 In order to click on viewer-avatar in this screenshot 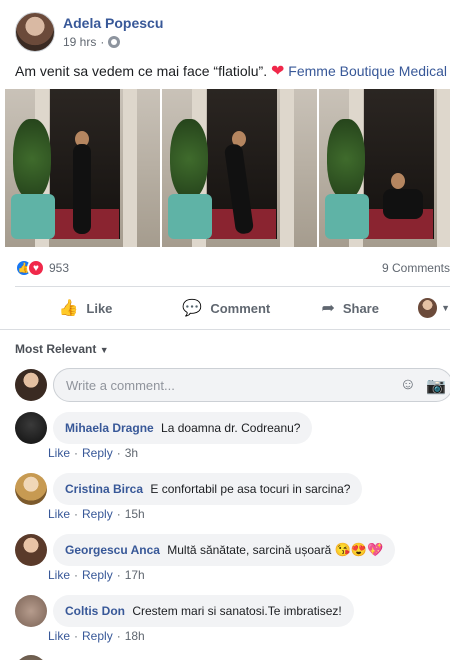, I will do `click(31, 385)`.